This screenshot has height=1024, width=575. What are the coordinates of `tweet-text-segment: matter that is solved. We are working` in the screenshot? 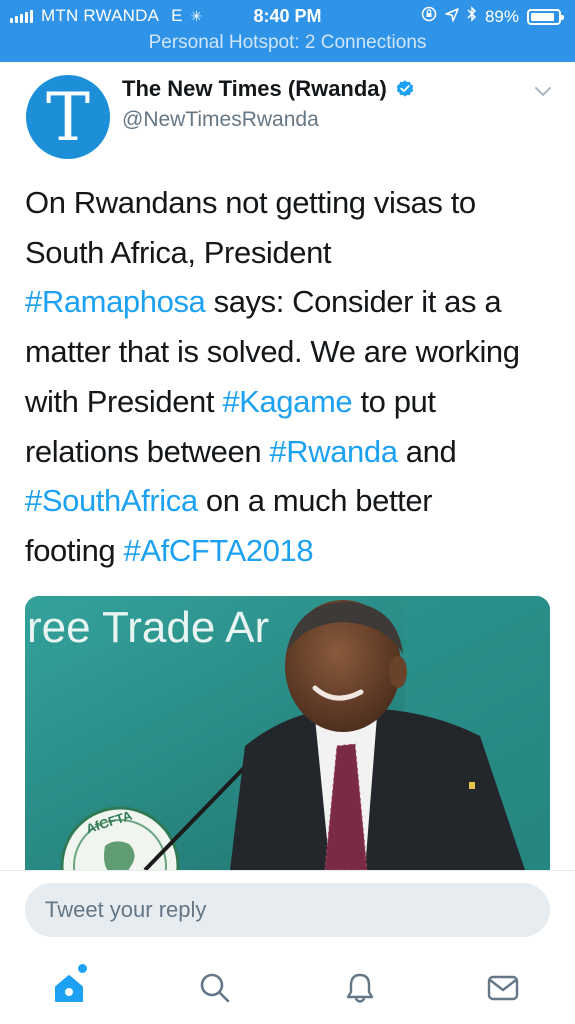 It's located at (272, 352).